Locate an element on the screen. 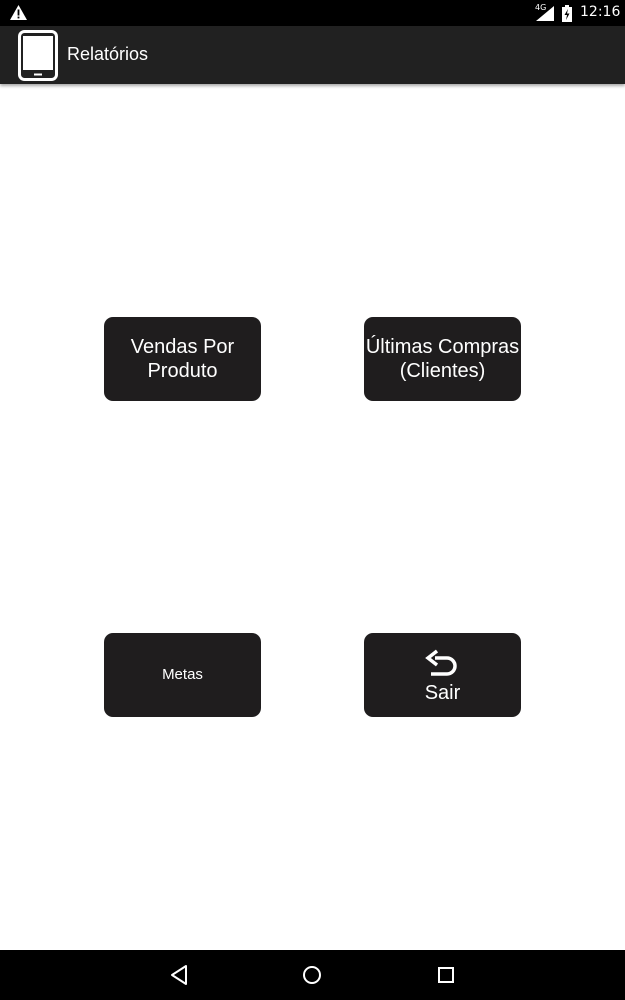 This screenshot has height=1000, width=625. ultimas-compras-button: Últimas Compras (Clientes) is located at coordinates (442, 359).